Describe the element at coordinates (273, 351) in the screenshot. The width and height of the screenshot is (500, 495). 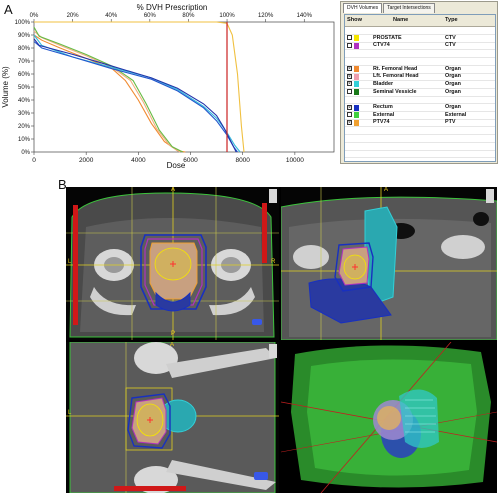
I see `coronal-scroll-control` at that location.